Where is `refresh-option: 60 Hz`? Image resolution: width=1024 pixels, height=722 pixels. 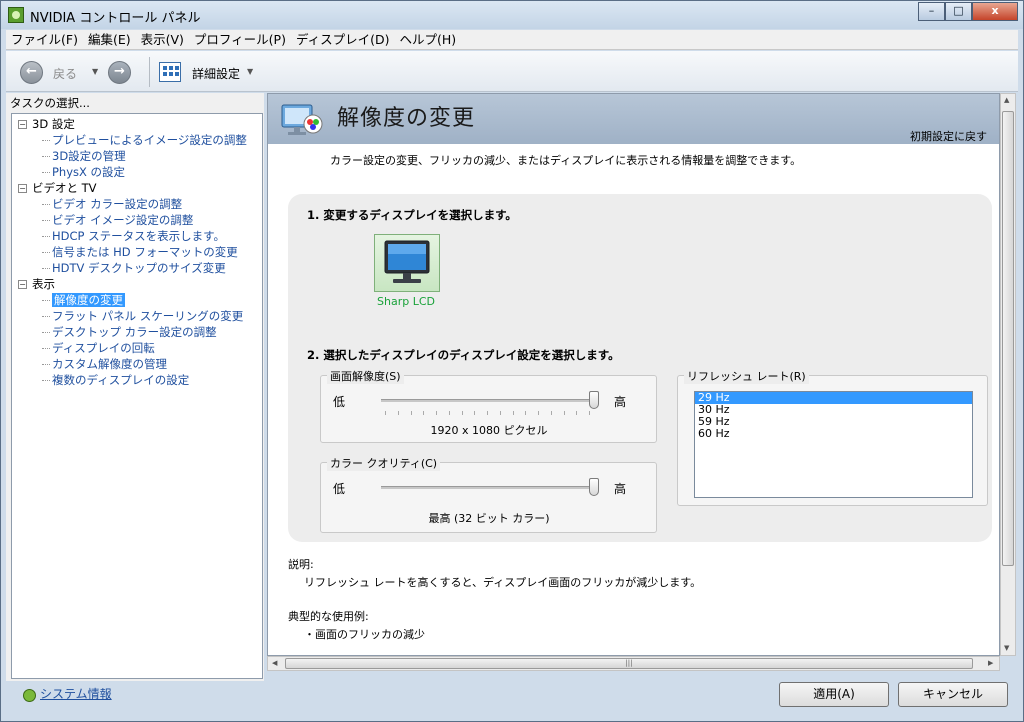 refresh-option: 60 Hz is located at coordinates (833, 434).